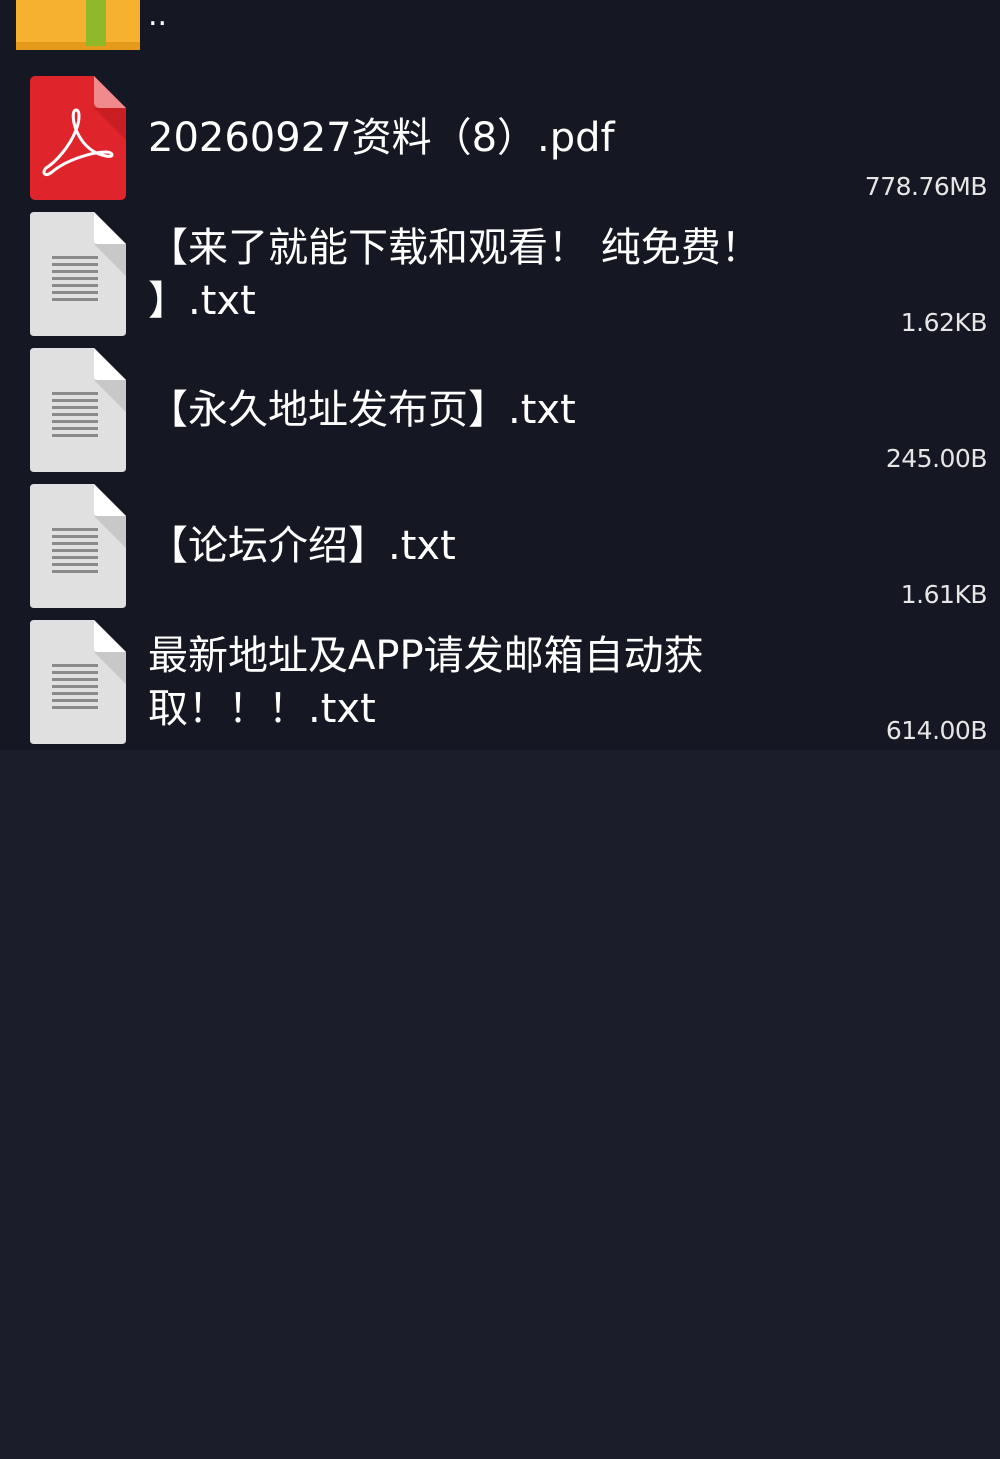 The width and height of the screenshot is (1000, 1459). I want to click on file-row: 【来了就能下载和观看！ 纯免费！ 】.txt 1.62KB, so click(500, 268).